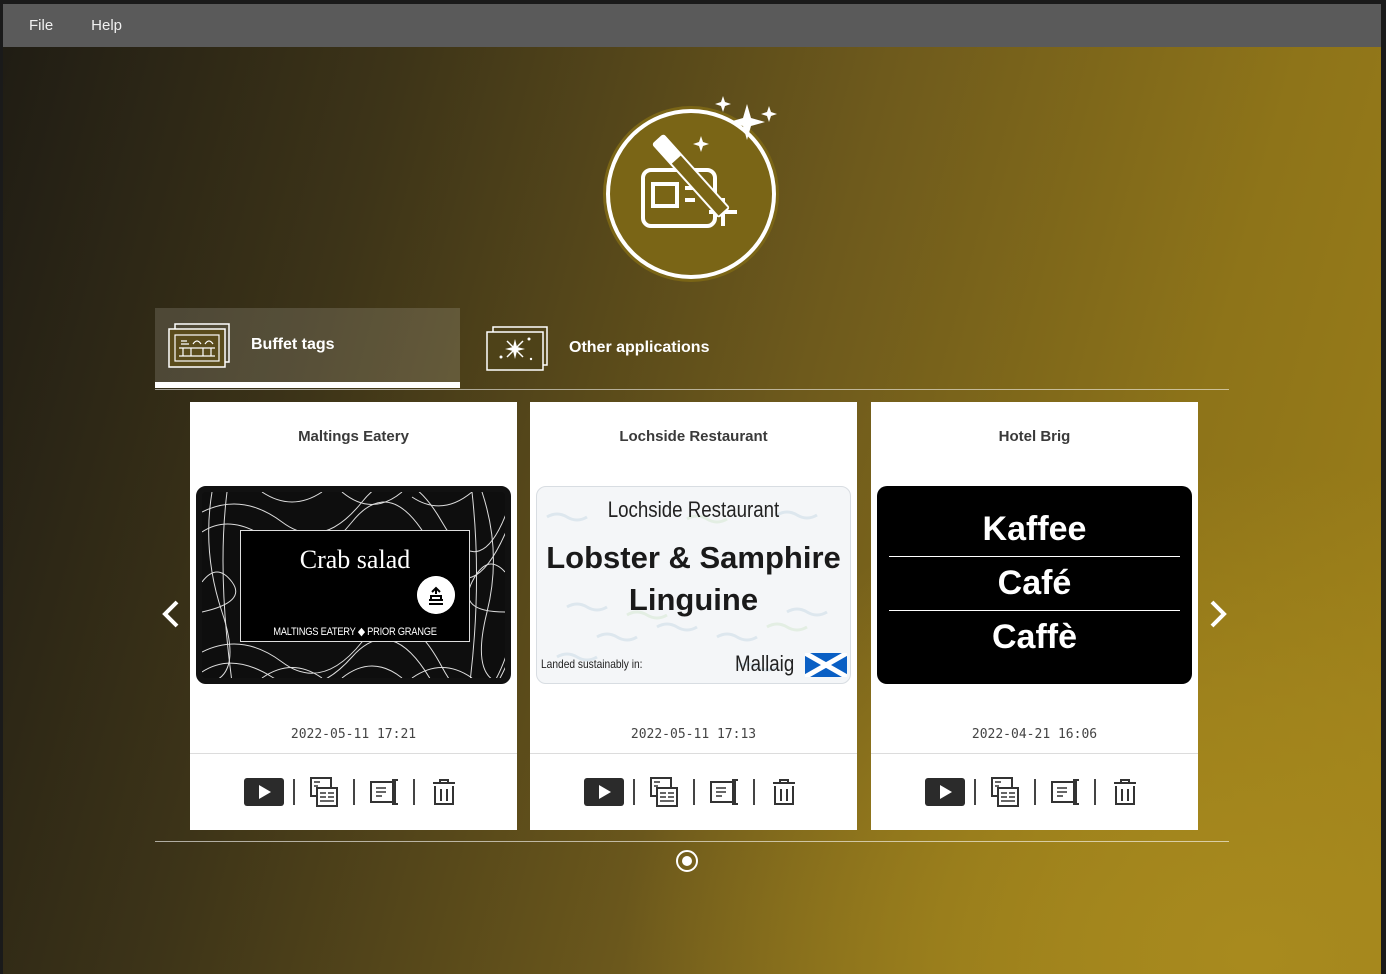 Image resolution: width=1386 pixels, height=974 pixels. Describe the element at coordinates (826, 665) in the screenshot. I see `scotland-flag-icon` at that location.